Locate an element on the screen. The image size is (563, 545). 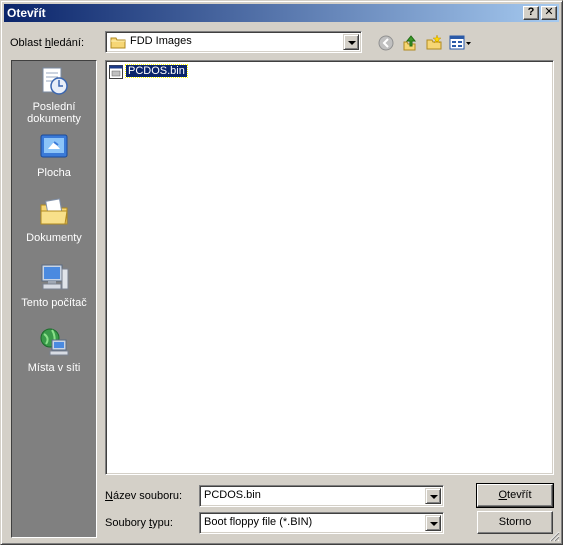
filename-combo: PCDOS.bin is located at coordinates (321, 496).